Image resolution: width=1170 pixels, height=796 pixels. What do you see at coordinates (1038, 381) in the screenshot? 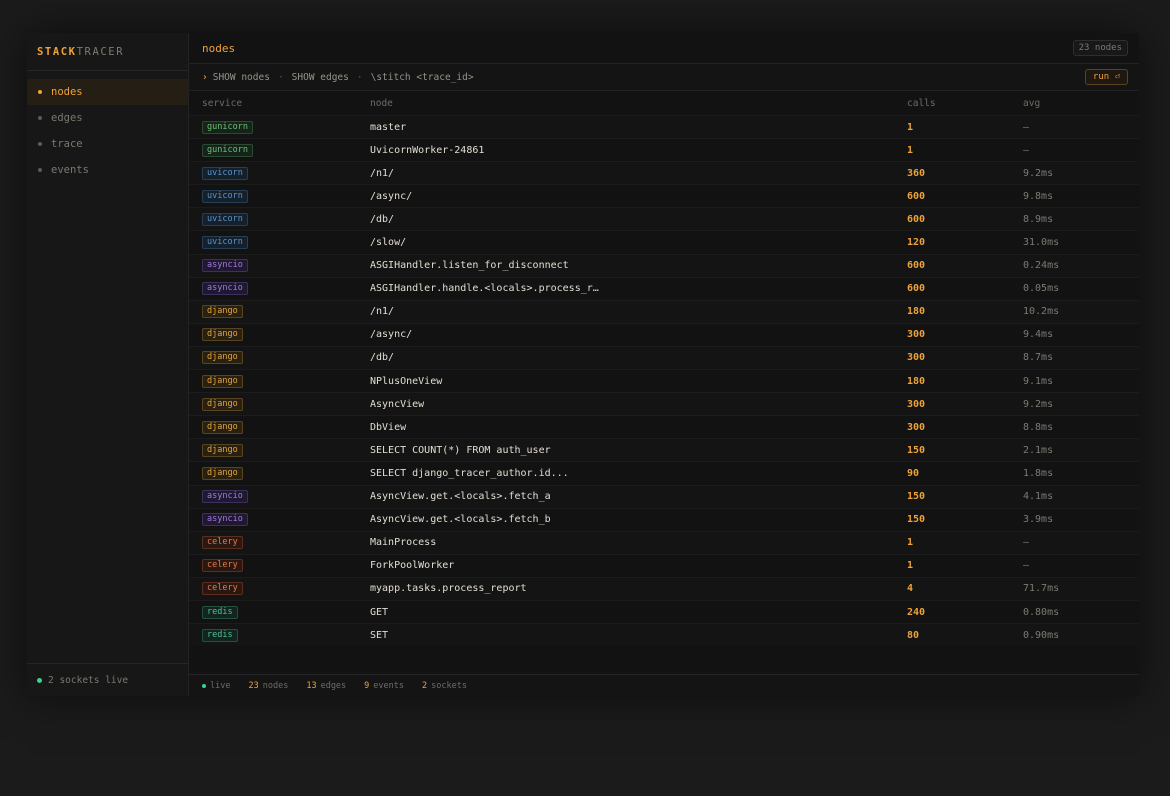
I see `avg-value: 9.1ms` at bounding box center [1038, 381].